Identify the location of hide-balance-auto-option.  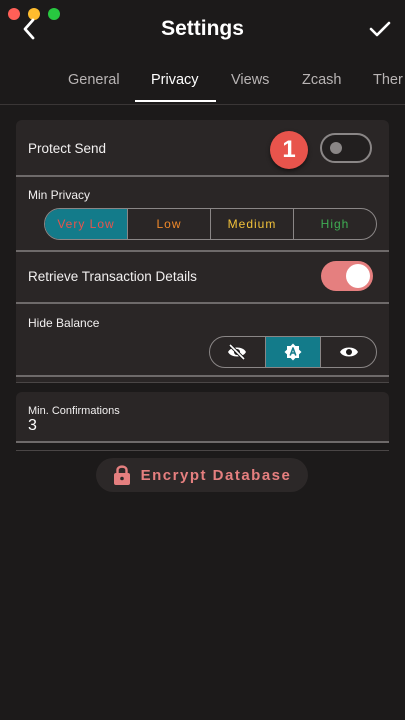
(293, 352).